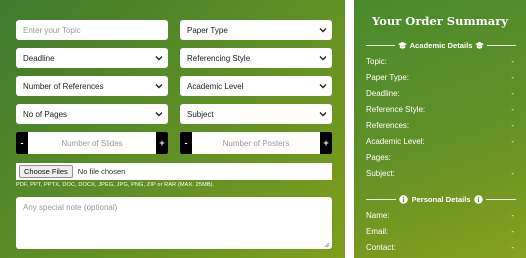 This screenshot has height=258, width=526. What do you see at coordinates (387, 77) in the screenshot?
I see `summary-label: Paper Type:` at bounding box center [387, 77].